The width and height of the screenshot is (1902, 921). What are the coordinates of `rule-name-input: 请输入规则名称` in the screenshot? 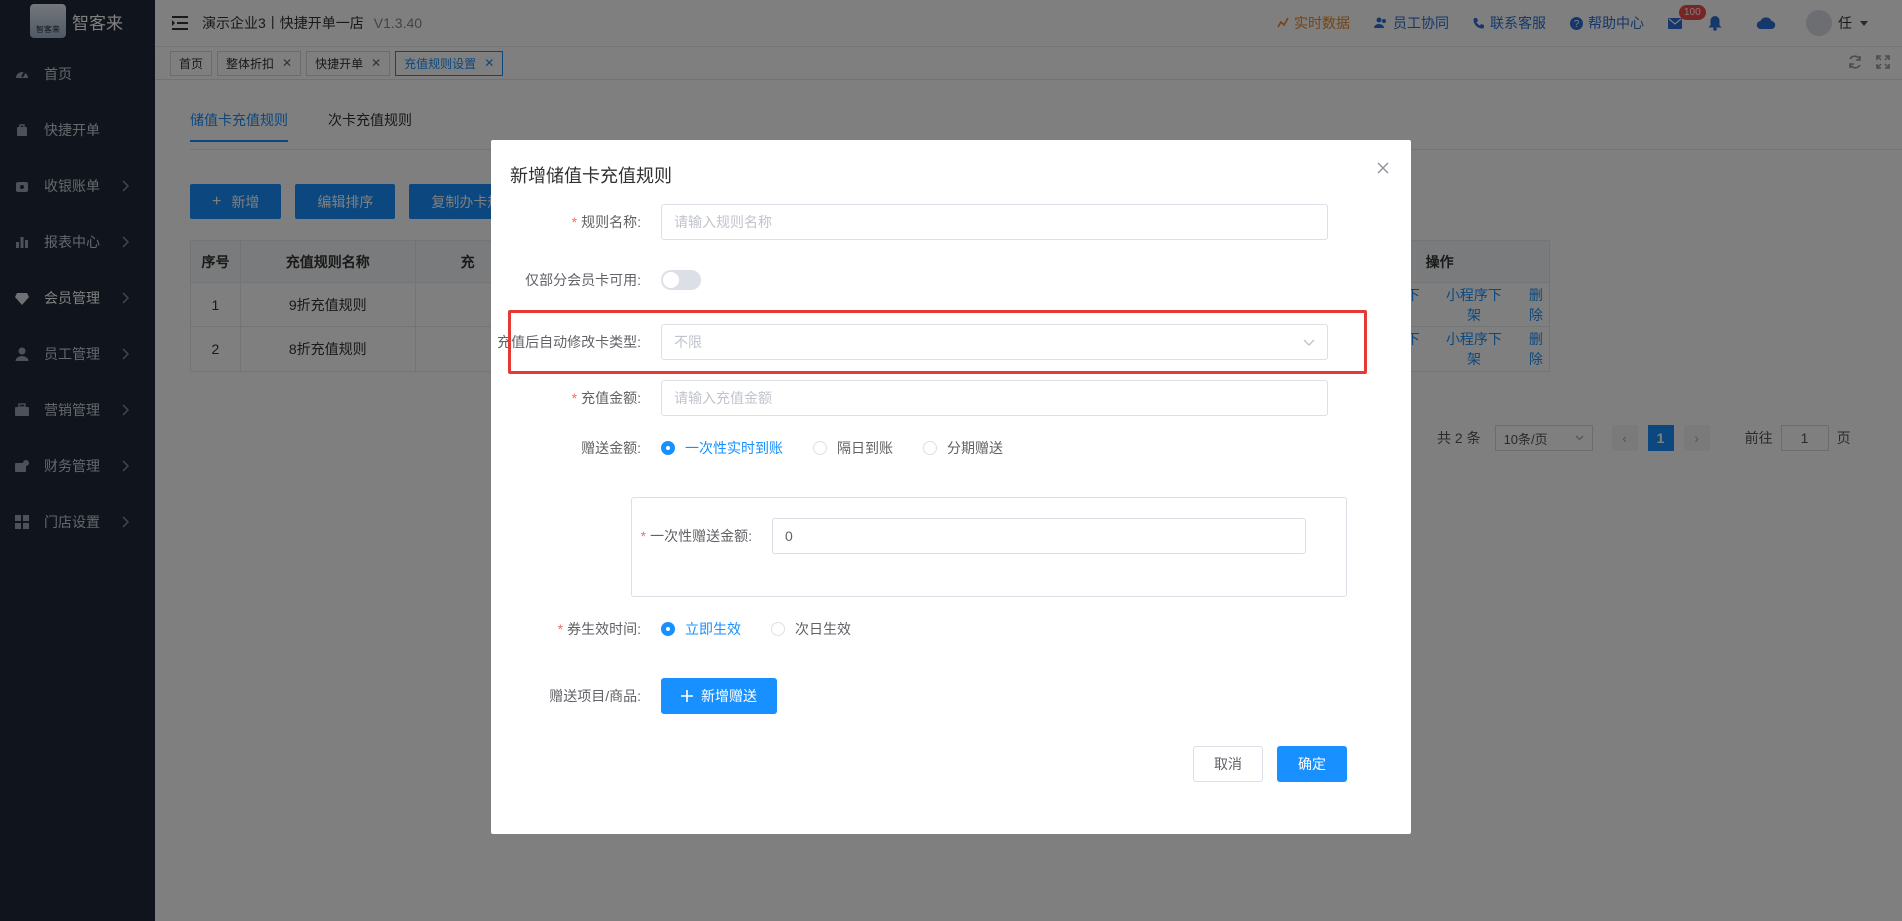 It's located at (994, 222).